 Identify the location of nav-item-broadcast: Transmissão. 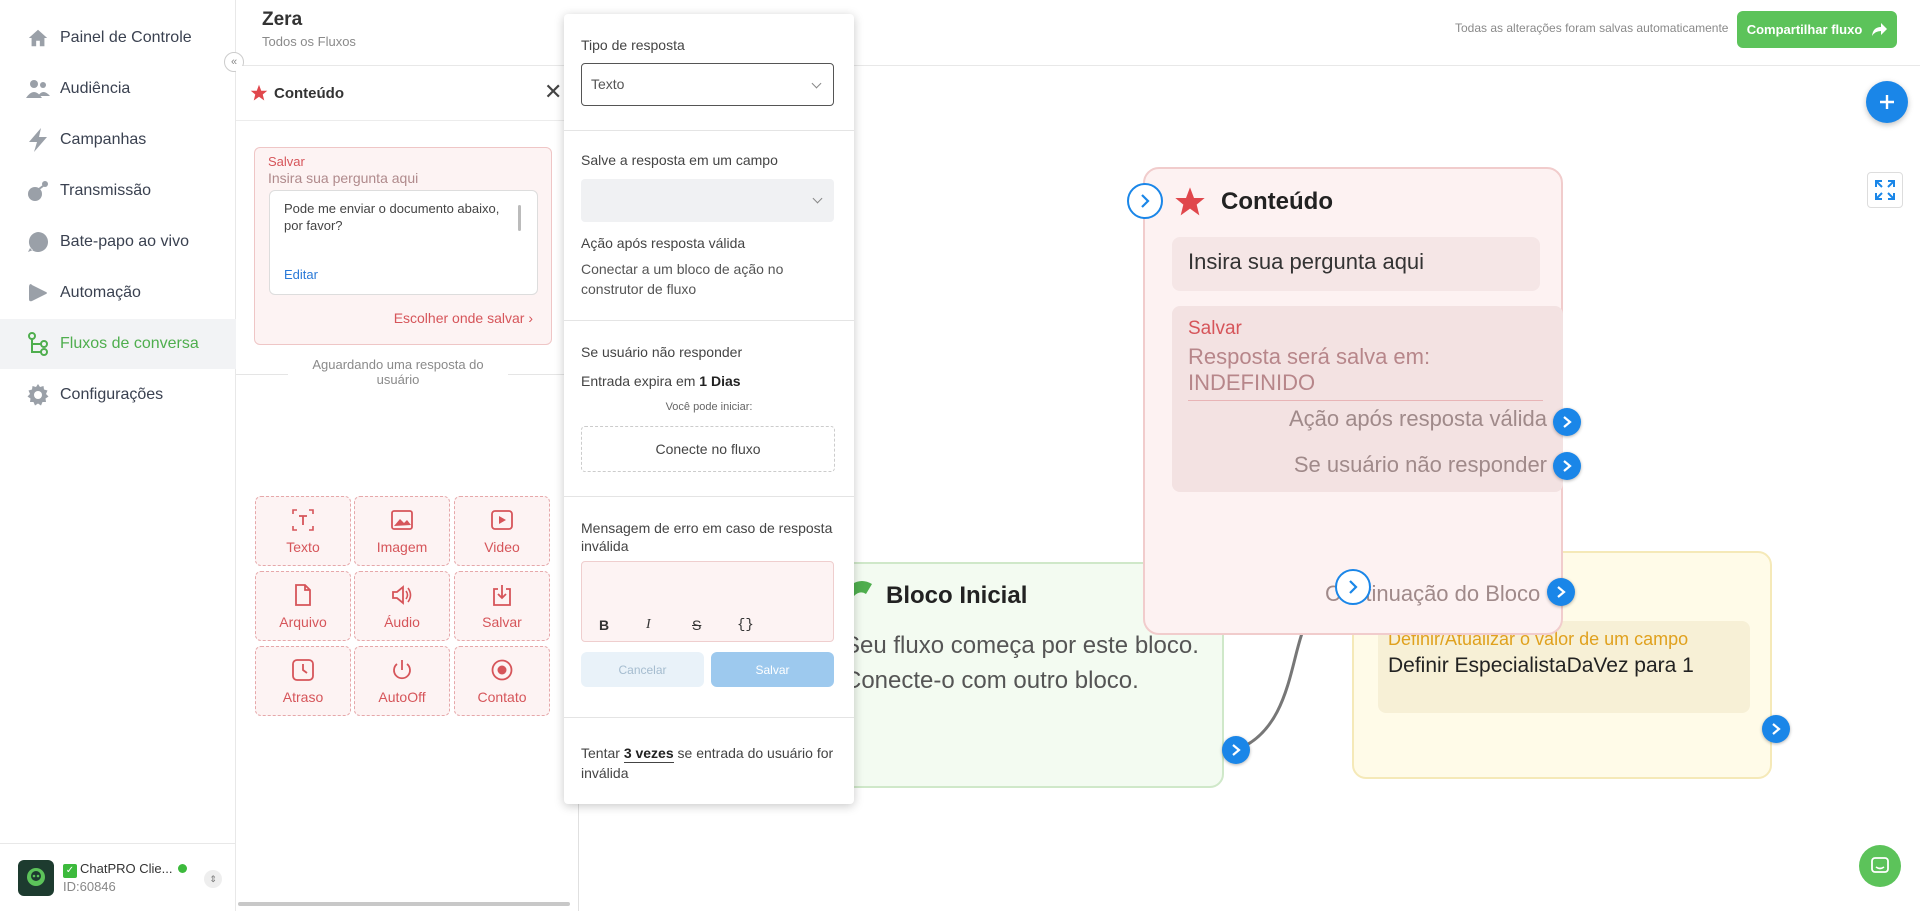
(118, 191).